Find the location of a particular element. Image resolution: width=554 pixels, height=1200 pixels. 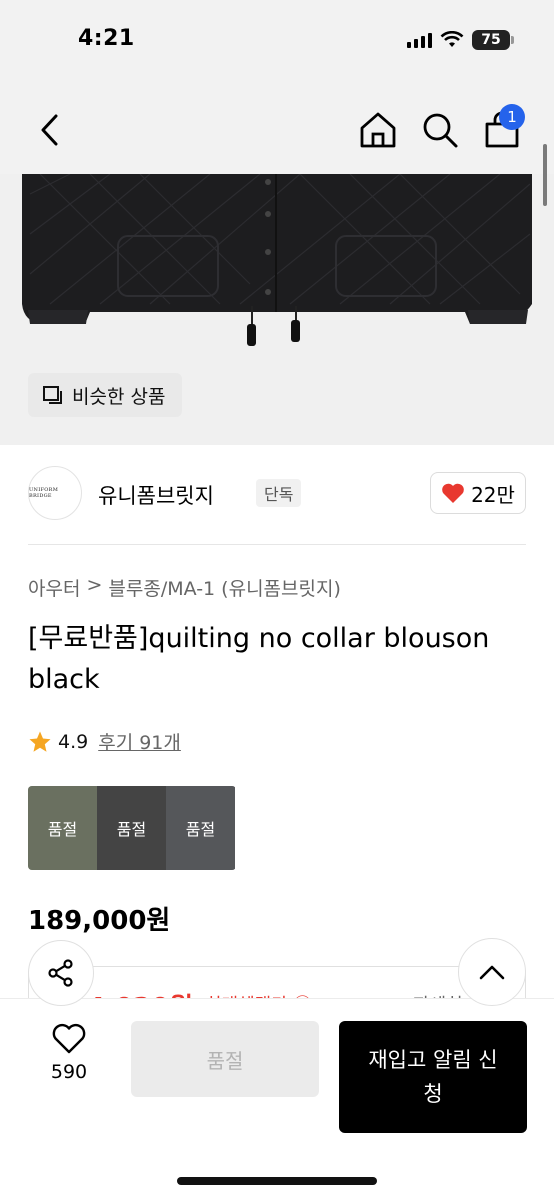

status-icons: 75 is located at coordinates (460, 40).